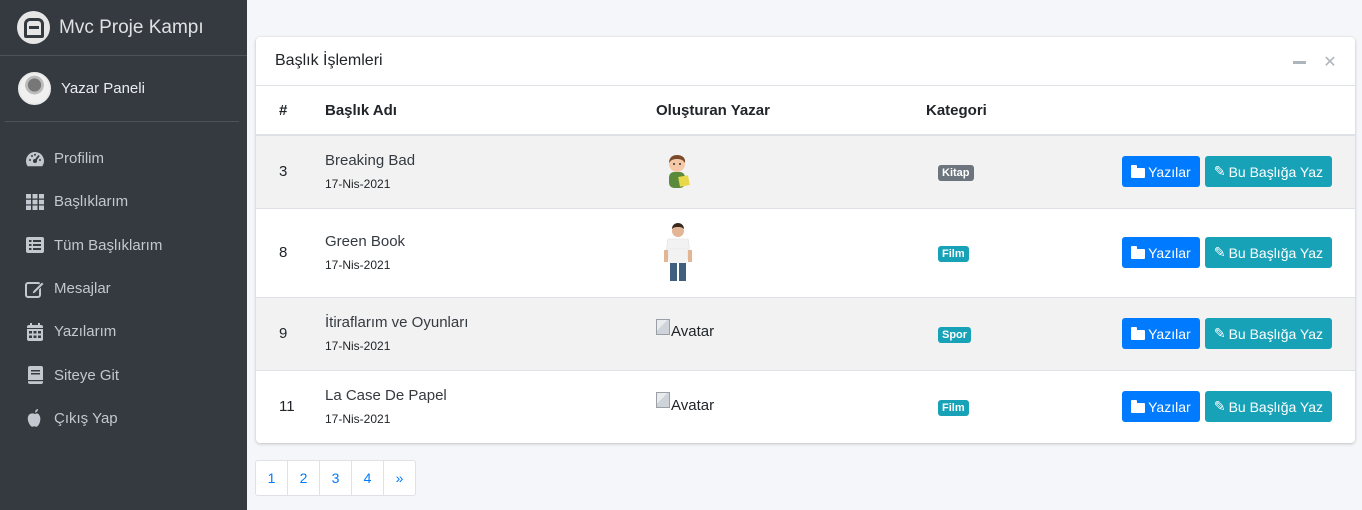  Describe the element at coordinates (397, 322) in the screenshot. I see `row-title: İtiraflarım ve Oyunları` at that location.